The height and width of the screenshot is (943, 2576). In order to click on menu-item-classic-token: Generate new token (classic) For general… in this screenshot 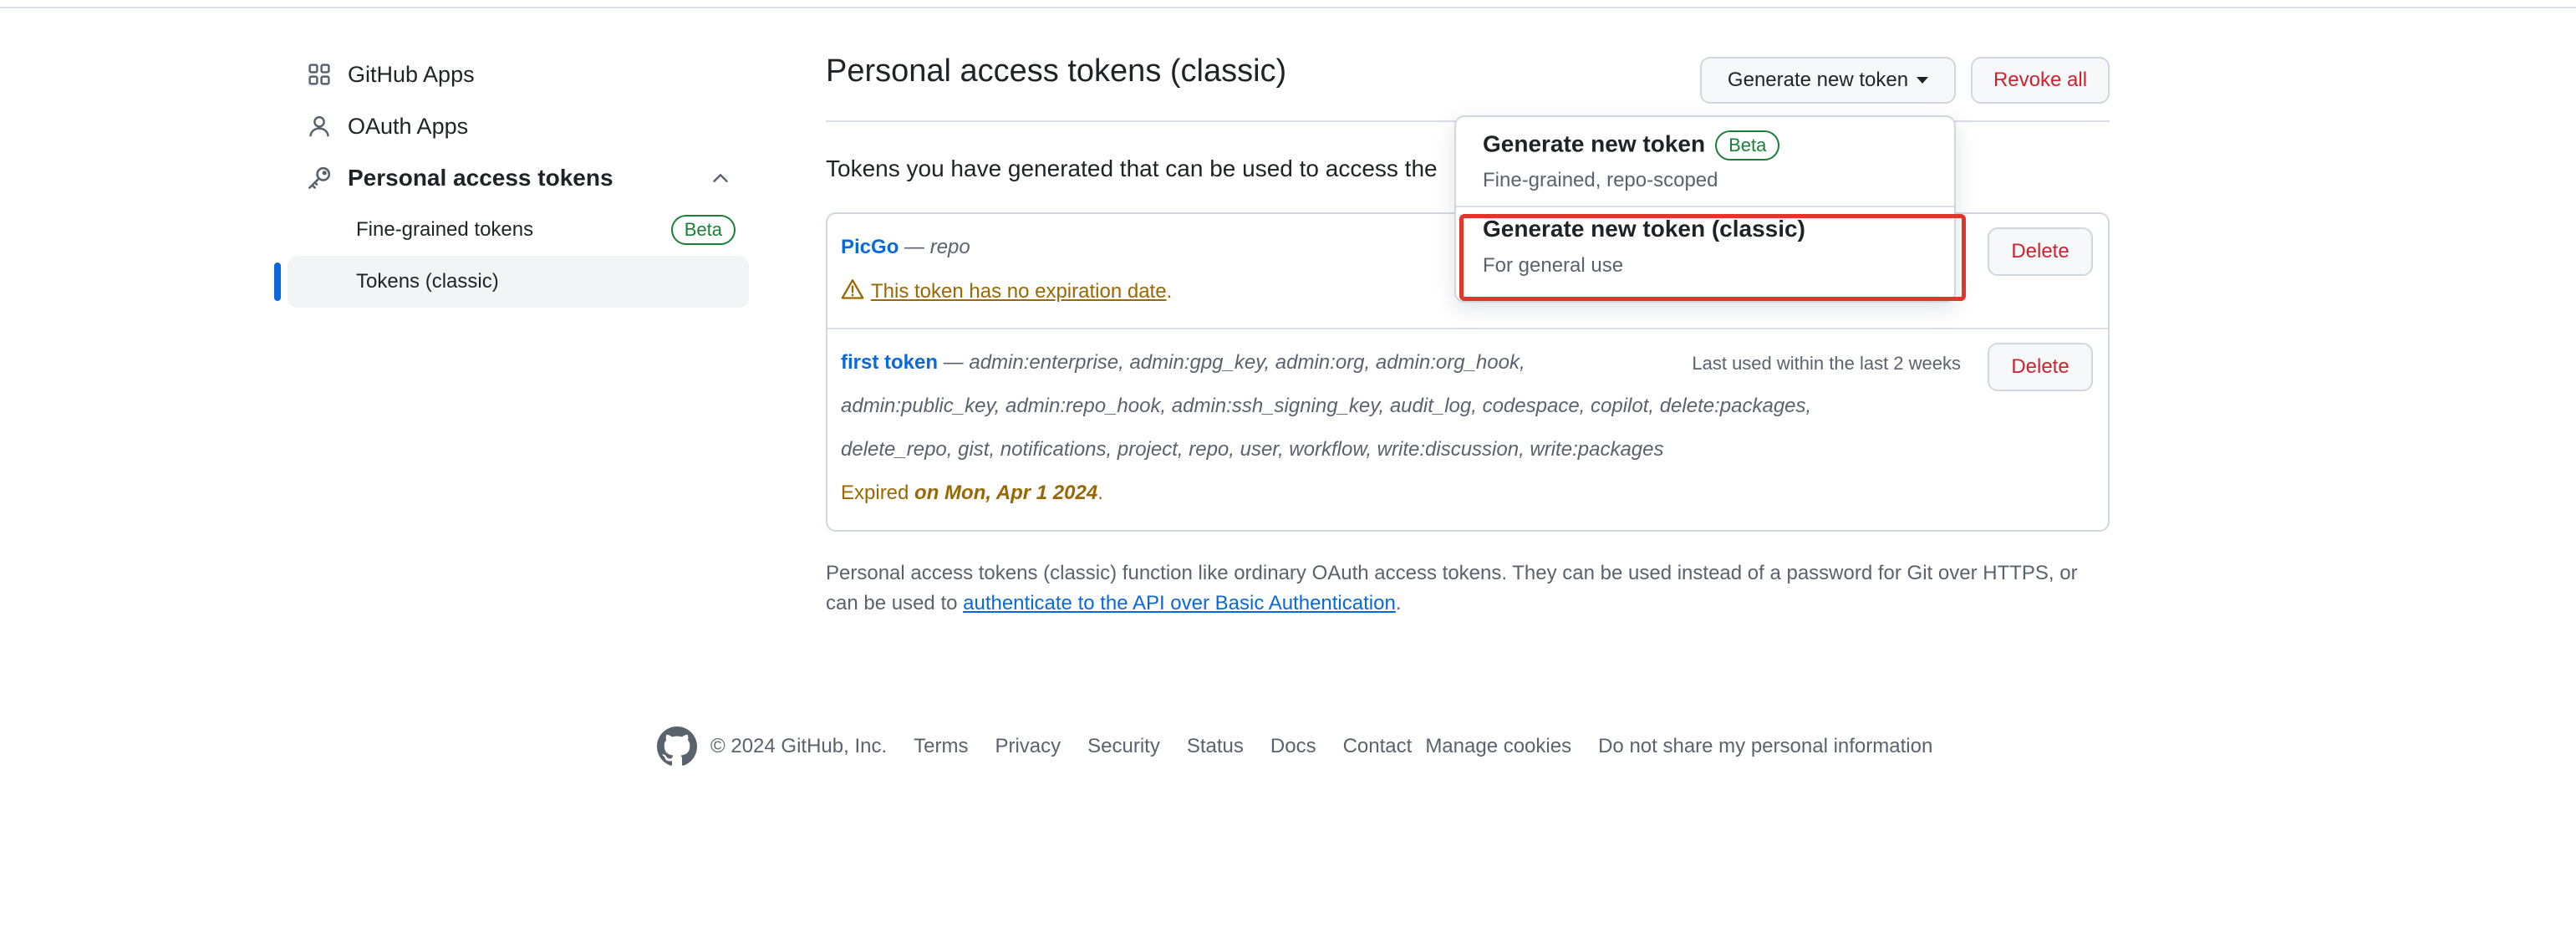, I will do `click(1705, 255)`.